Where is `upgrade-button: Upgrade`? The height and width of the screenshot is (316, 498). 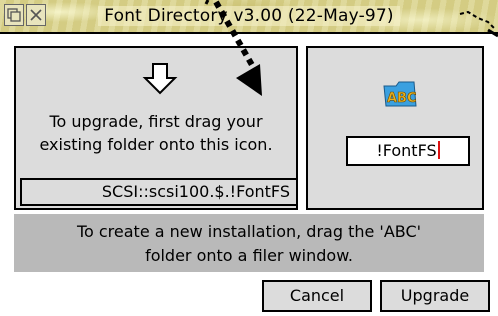 upgrade-button: Upgrade is located at coordinates (435, 296).